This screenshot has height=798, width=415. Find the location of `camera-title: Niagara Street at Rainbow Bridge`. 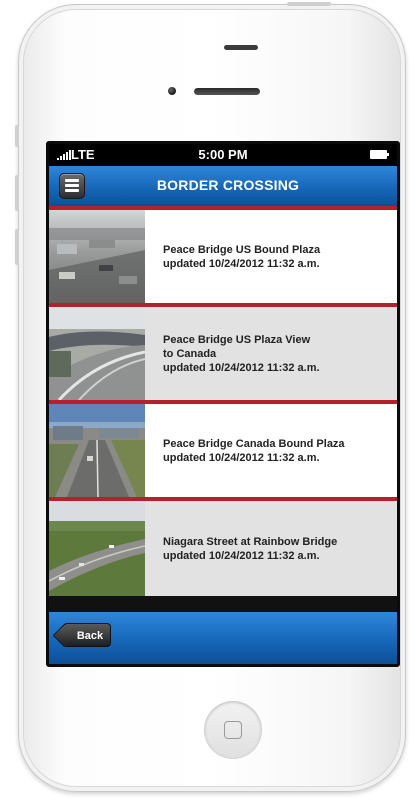

camera-title: Niagara Street at Rainbow Bridge is located at coordinates (250, 541).